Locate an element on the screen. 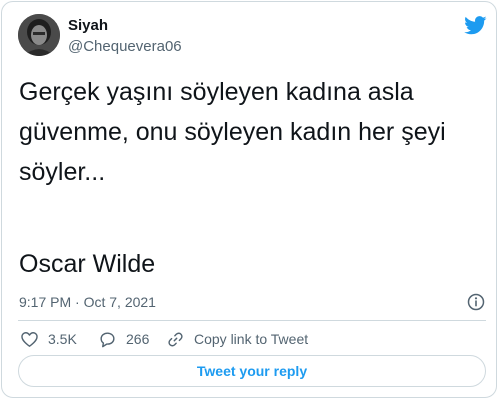  tweet-attribution: Oscar Wilde is located at coordinates (87, 264).